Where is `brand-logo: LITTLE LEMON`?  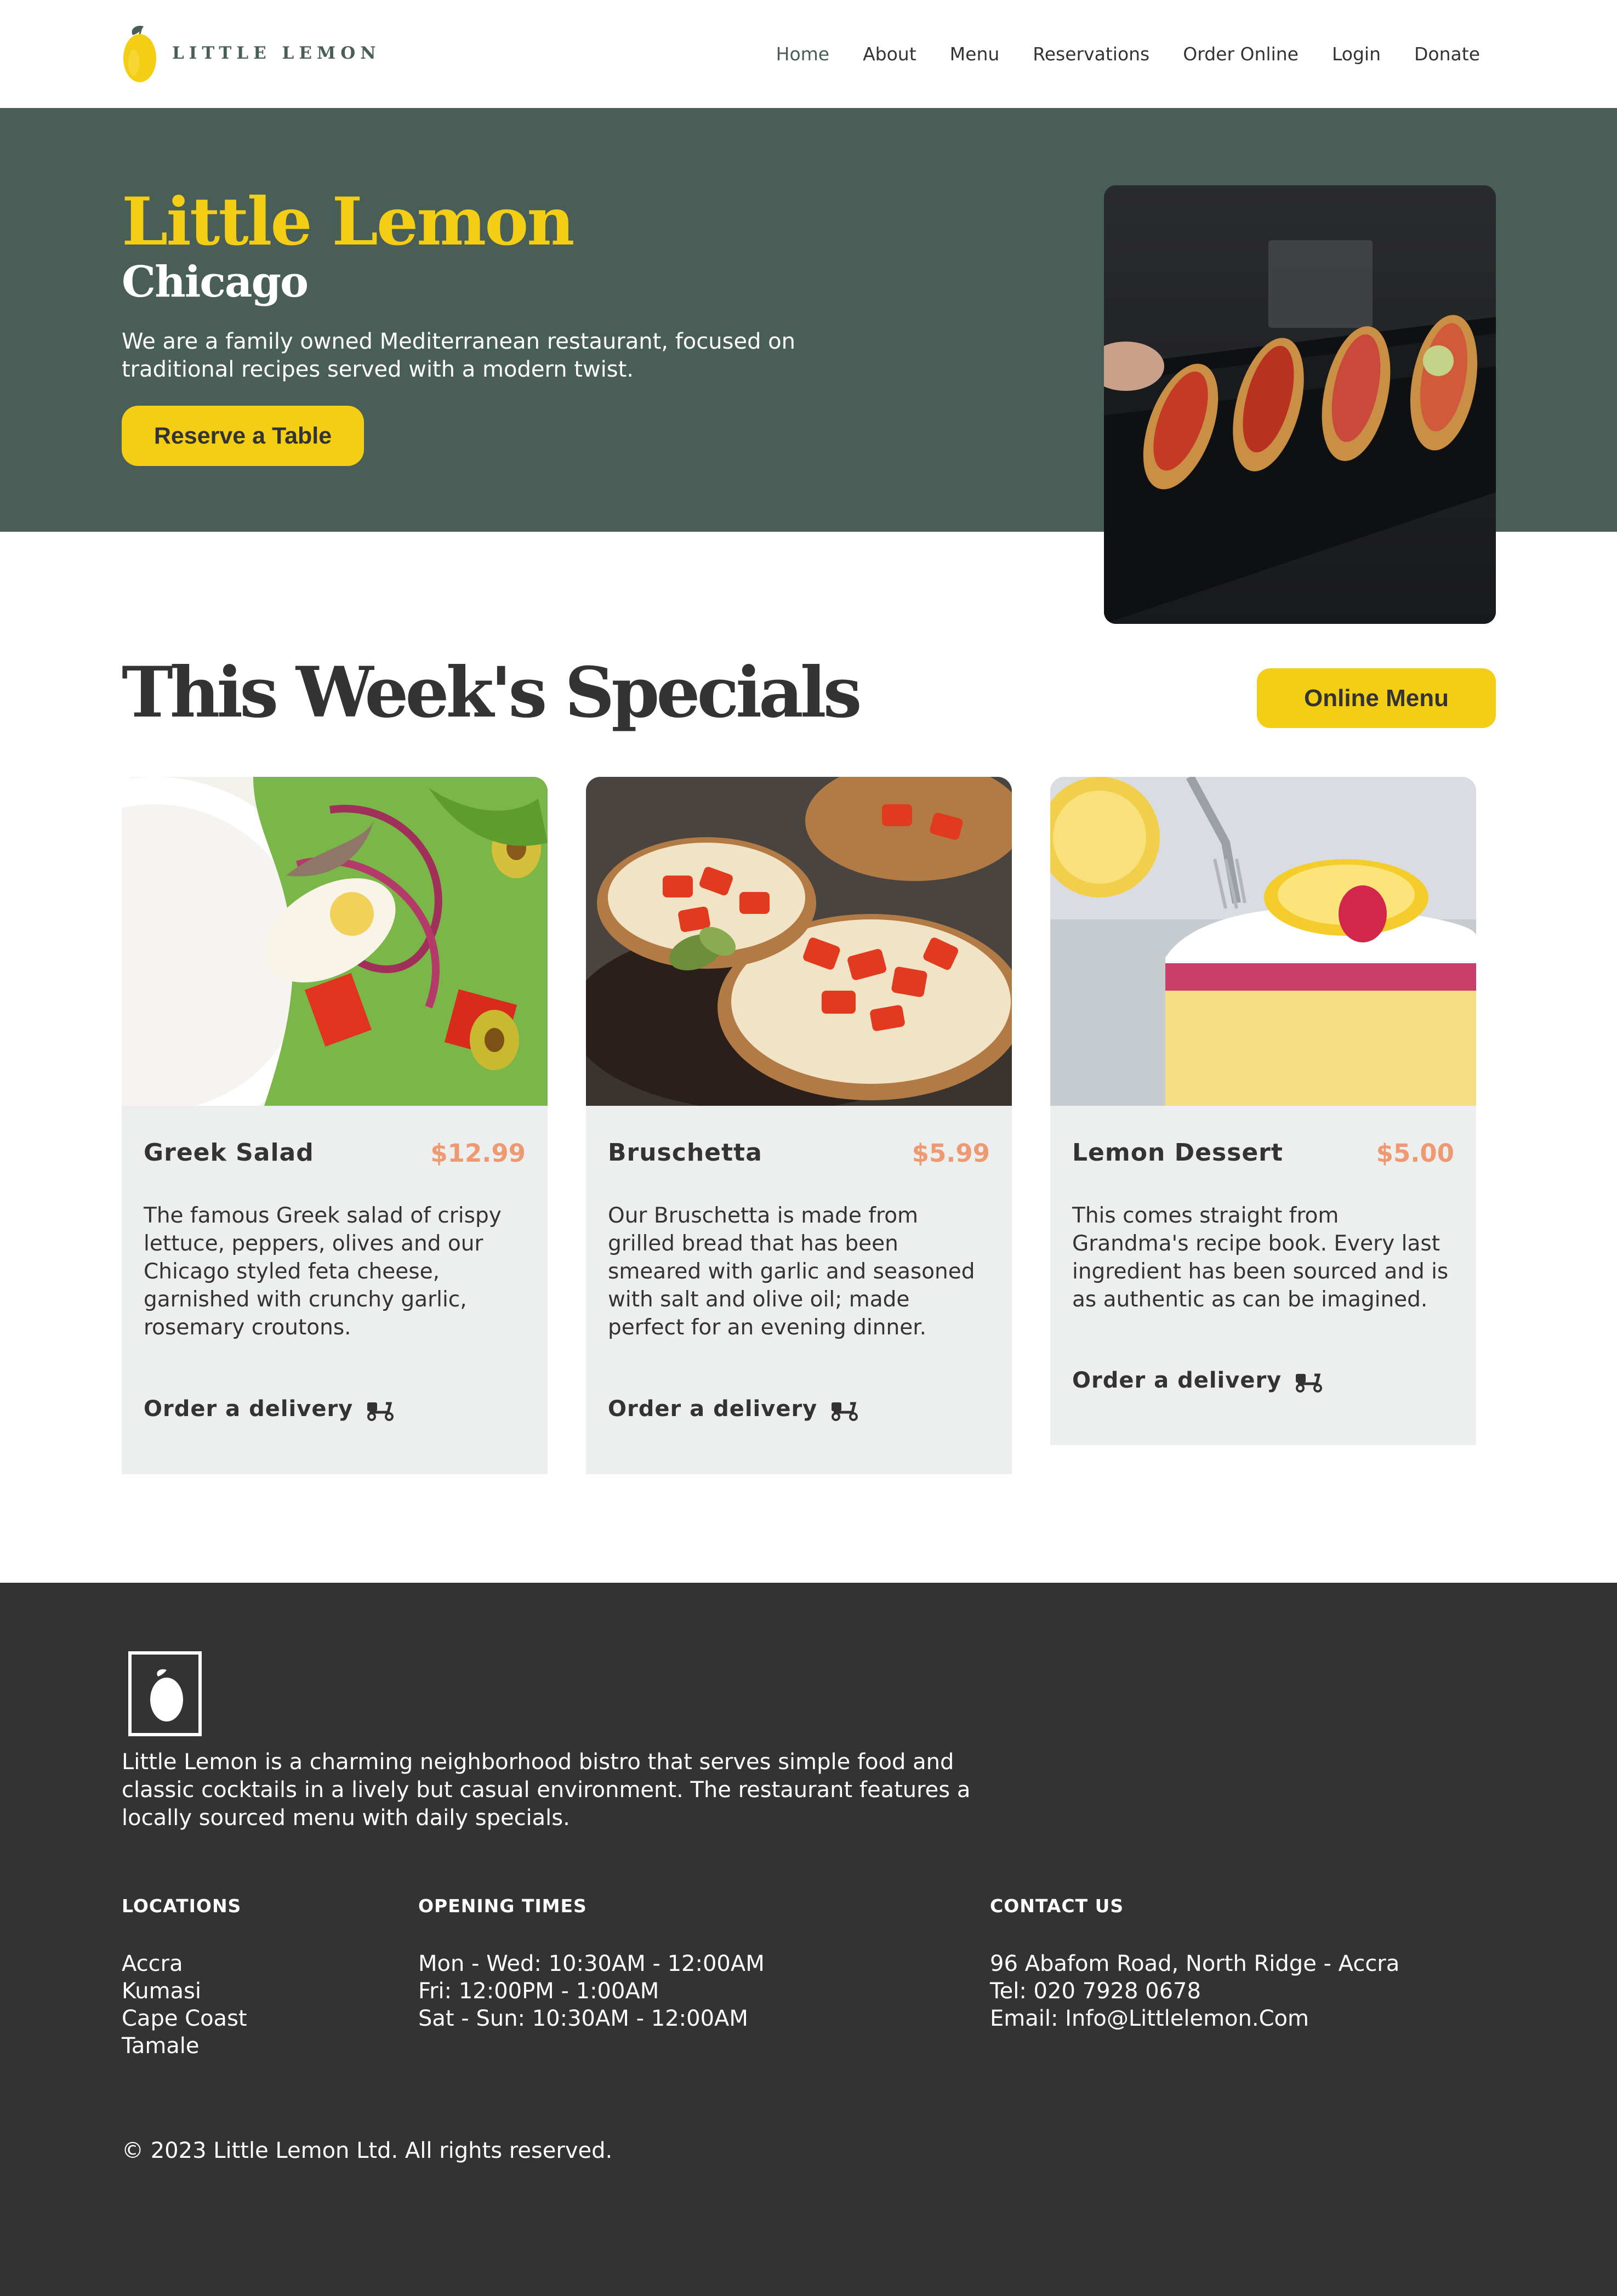 brand-logo: LITTLE LEMON is located at coordinates (252, 53).